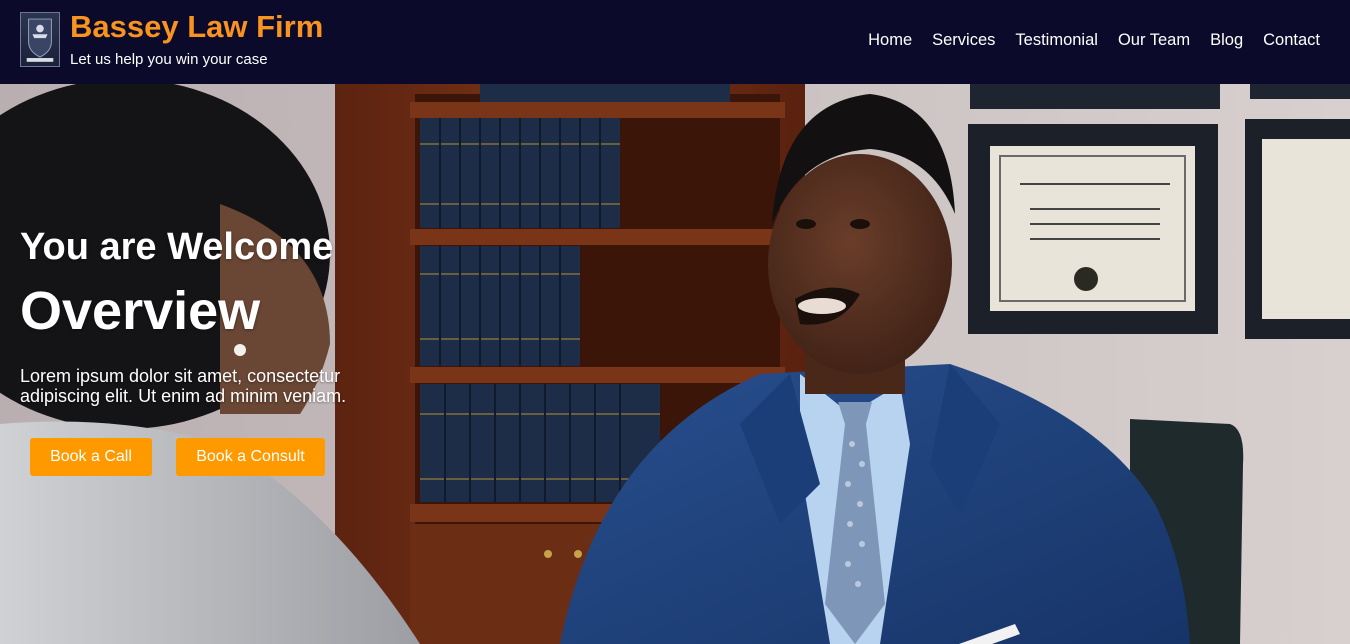  I want to click on brand-title: Bassey Law Firm, so click(196, 27).